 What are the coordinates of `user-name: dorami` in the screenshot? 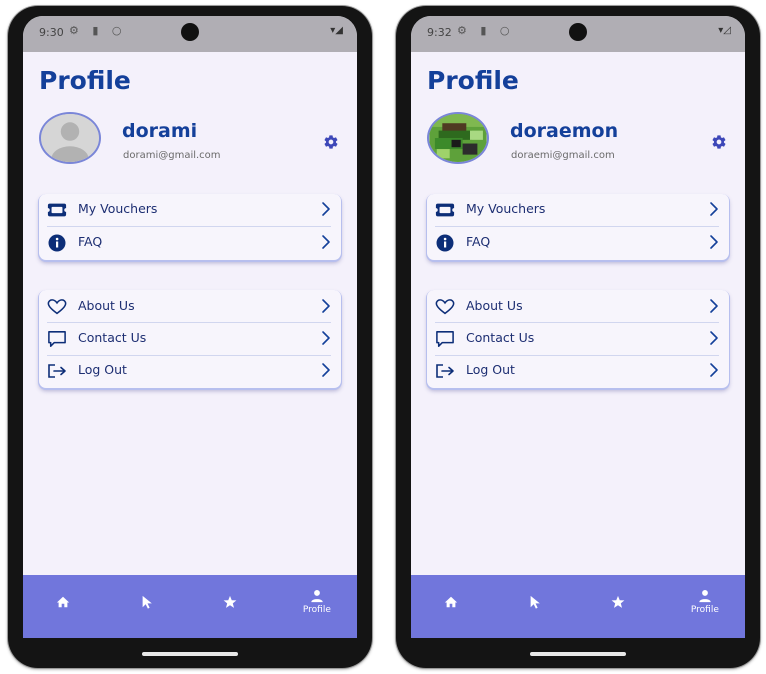 It's located at (160, 131).